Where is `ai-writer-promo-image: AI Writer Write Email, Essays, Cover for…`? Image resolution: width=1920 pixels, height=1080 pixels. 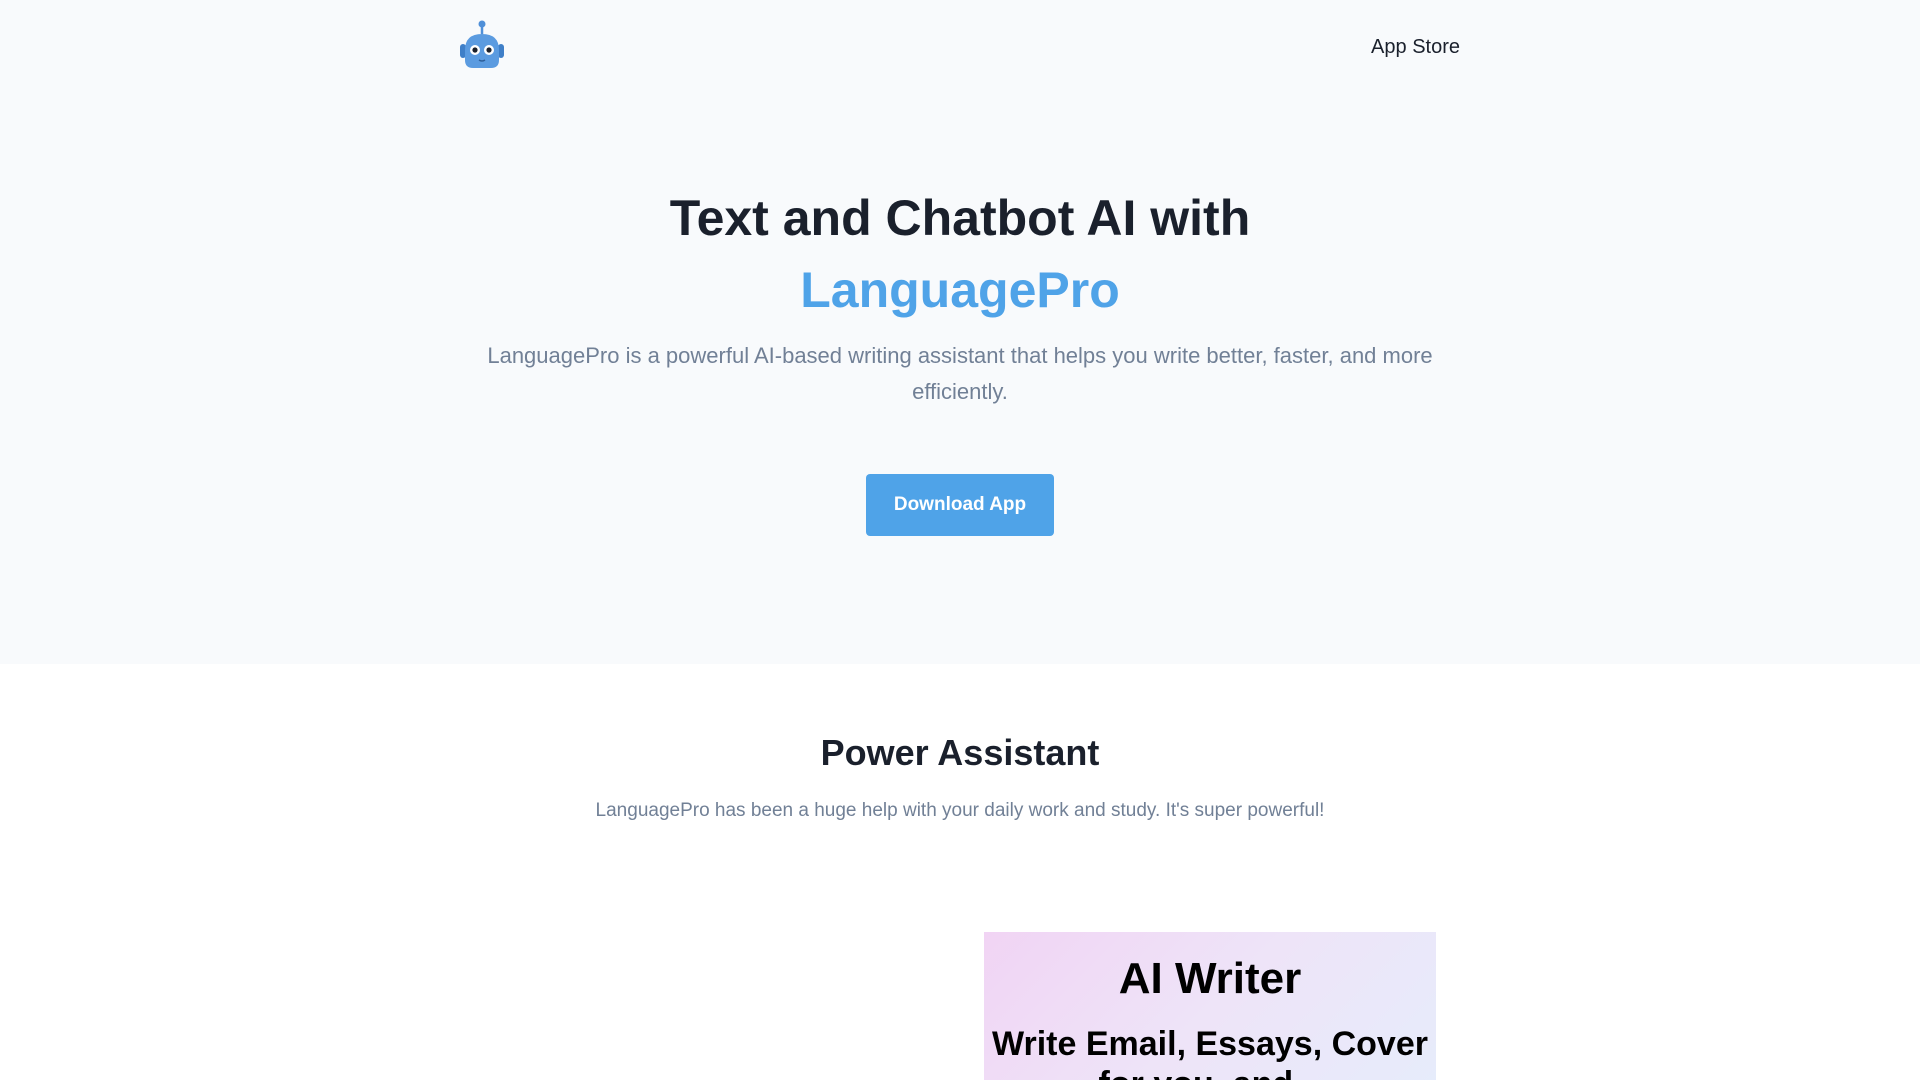
ai-writer-promo-image: AI Writer Write Email, Essays, Cover for… is located at coordinates (1210, 1006).